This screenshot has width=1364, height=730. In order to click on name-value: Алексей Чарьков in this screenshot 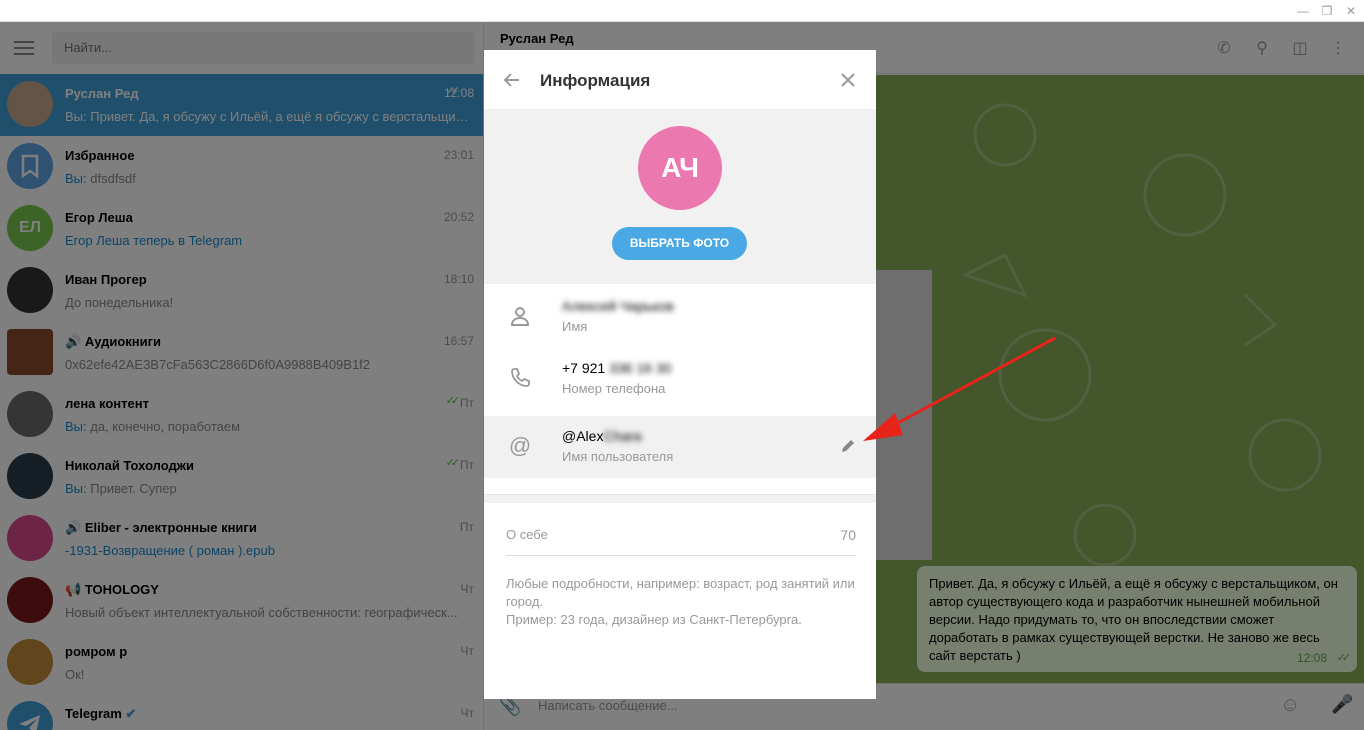, I will do `click(618, 306)`.